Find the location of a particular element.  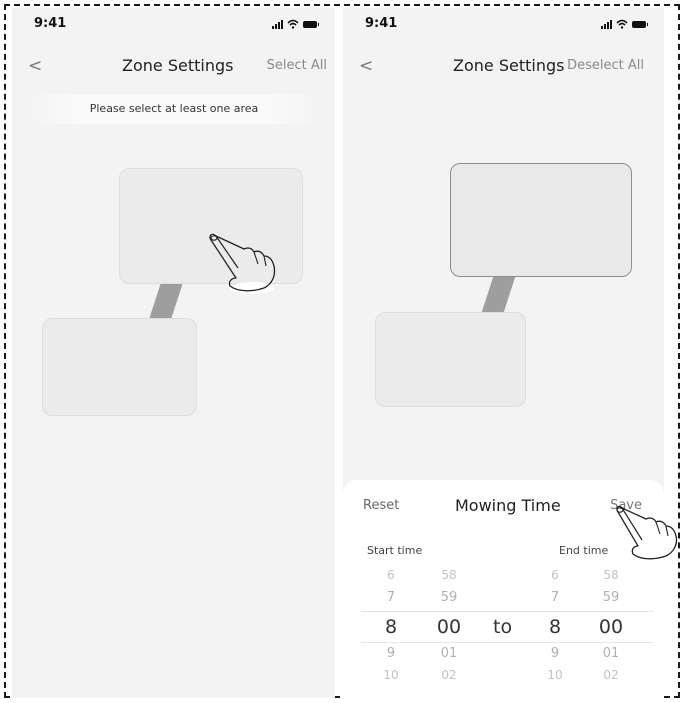

start-minute-option: 02 is located at coordinates (449, 675).